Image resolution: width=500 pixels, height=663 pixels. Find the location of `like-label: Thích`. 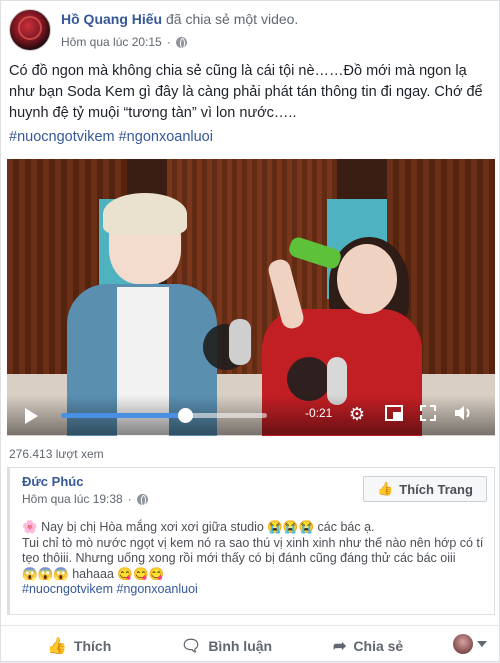

like-label: Thích is located at coordinates (92, 646).